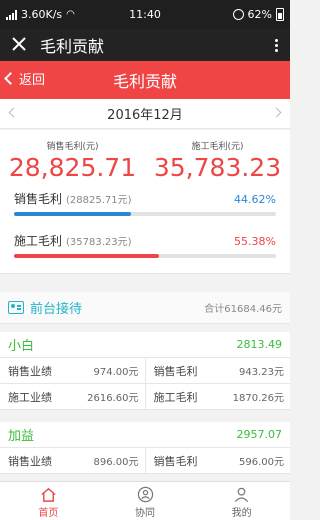  What do you see at coordinates (145, 513) in the screenshot?
I see `tab-label: 协同` at bounding box center [145, 513].